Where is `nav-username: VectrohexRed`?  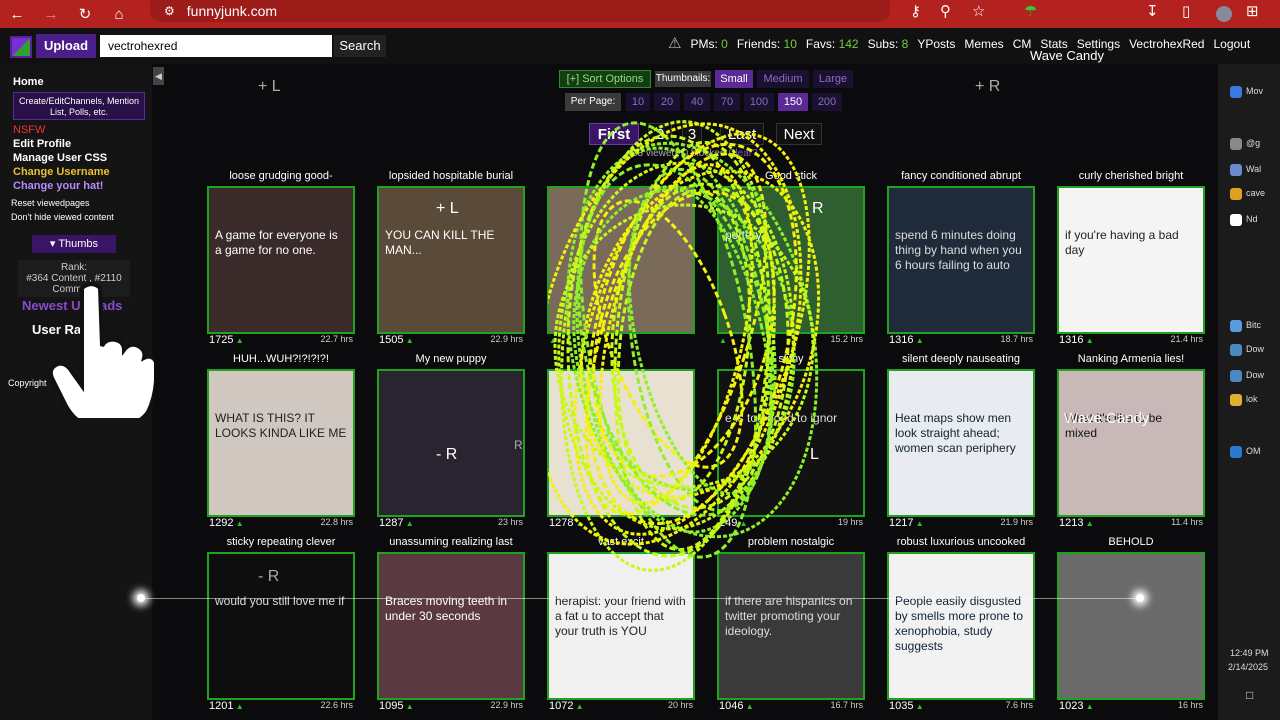
nav-username: VectrohexRed is located at coordinates (1166, 44).